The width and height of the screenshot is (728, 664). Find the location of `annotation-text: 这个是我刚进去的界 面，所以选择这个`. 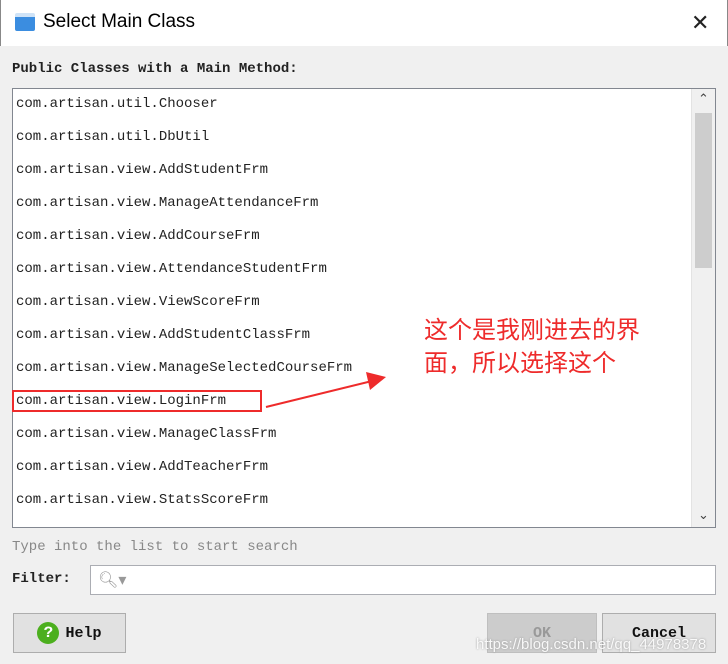

annotation-text: 这个是我刚进去的界 面，所以选择这个 is located at coordinates (532, 347).